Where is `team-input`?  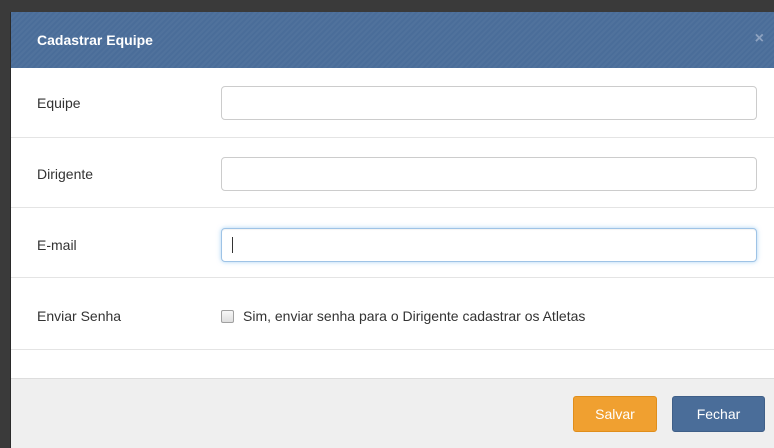
team-input is located at coordinates (489, 103).